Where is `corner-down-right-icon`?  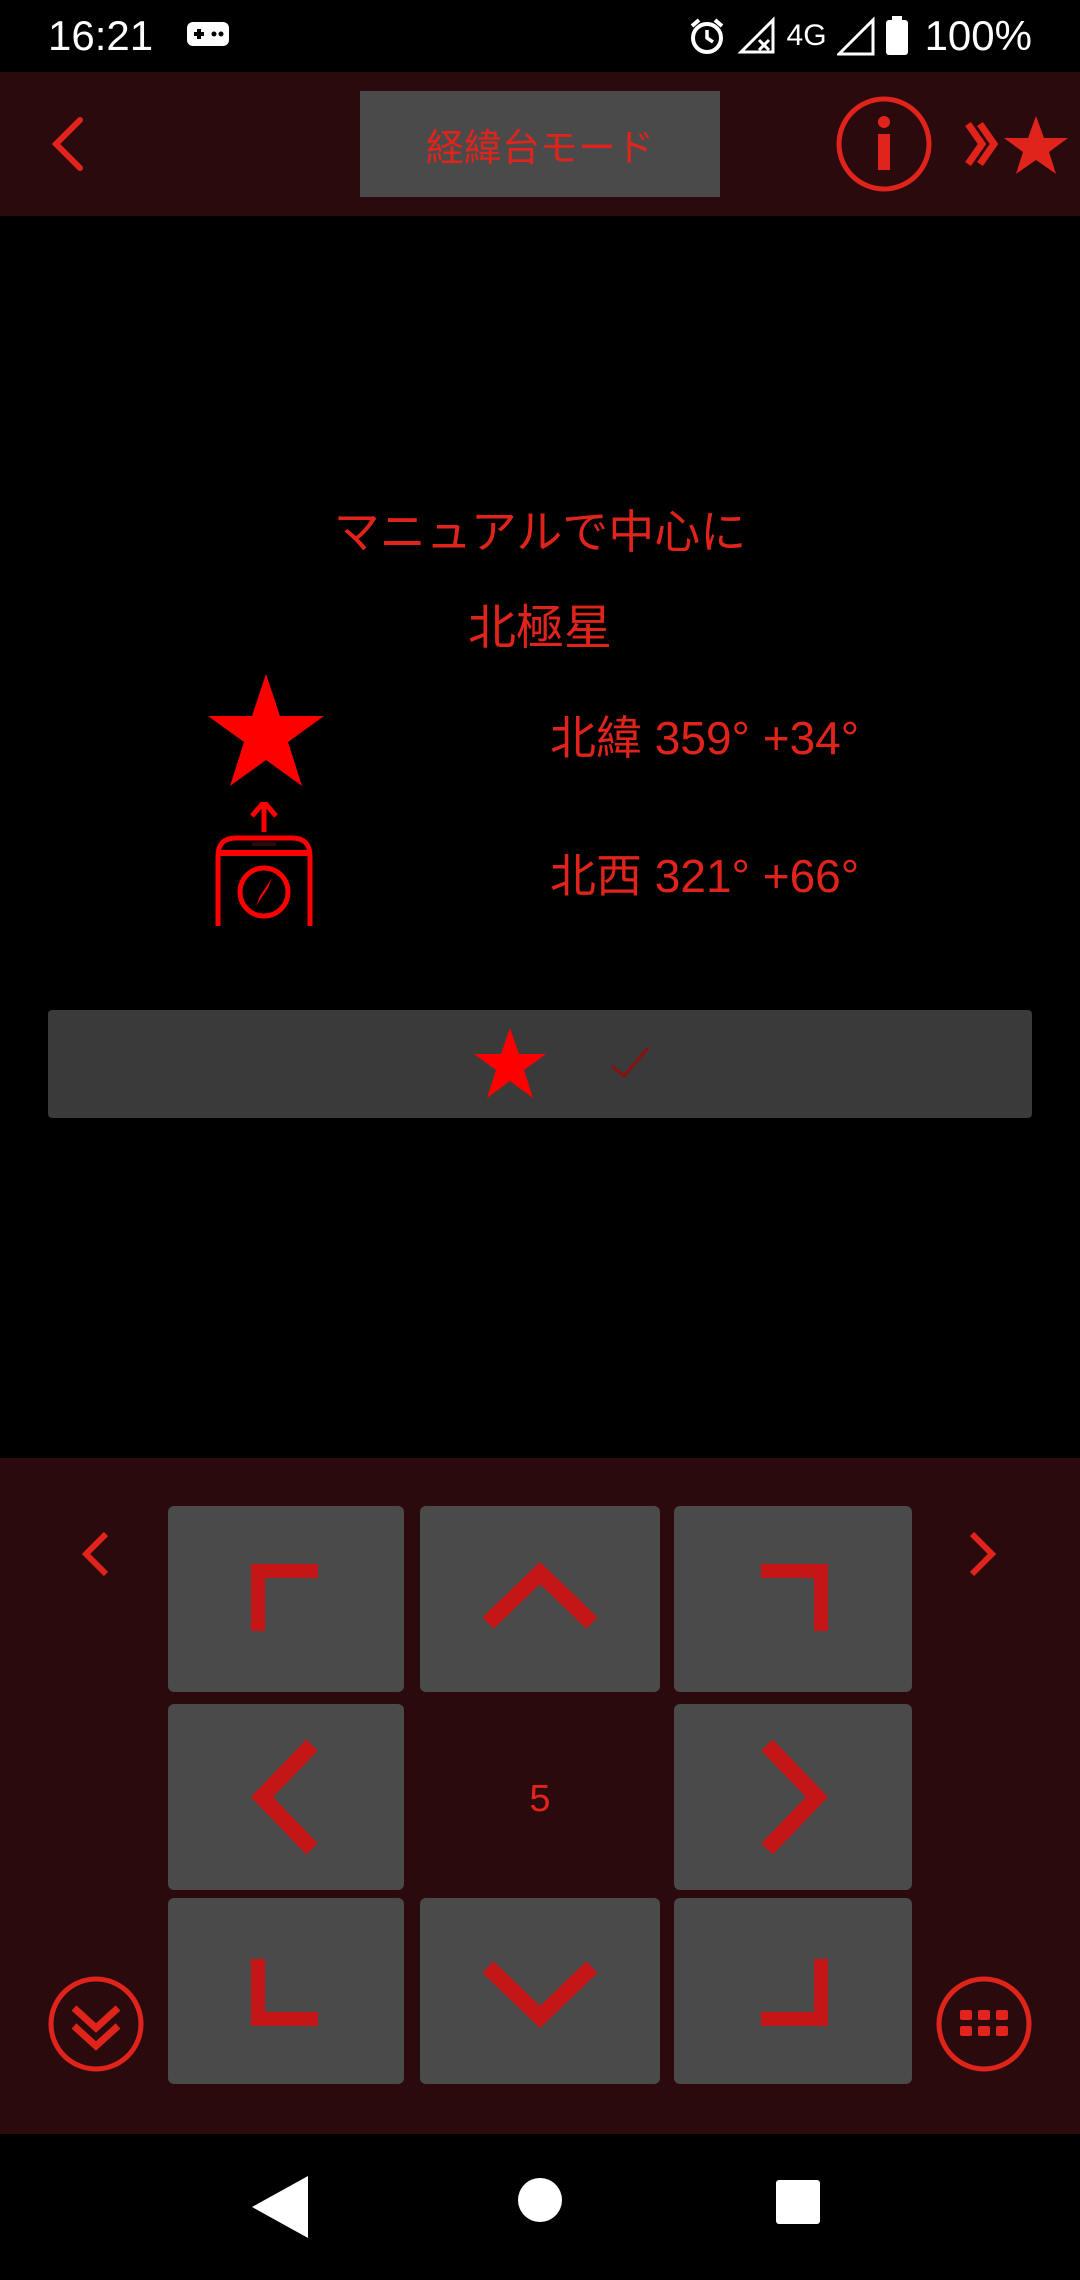
corner-down-right-icon is located at coordinates (794, 1992).